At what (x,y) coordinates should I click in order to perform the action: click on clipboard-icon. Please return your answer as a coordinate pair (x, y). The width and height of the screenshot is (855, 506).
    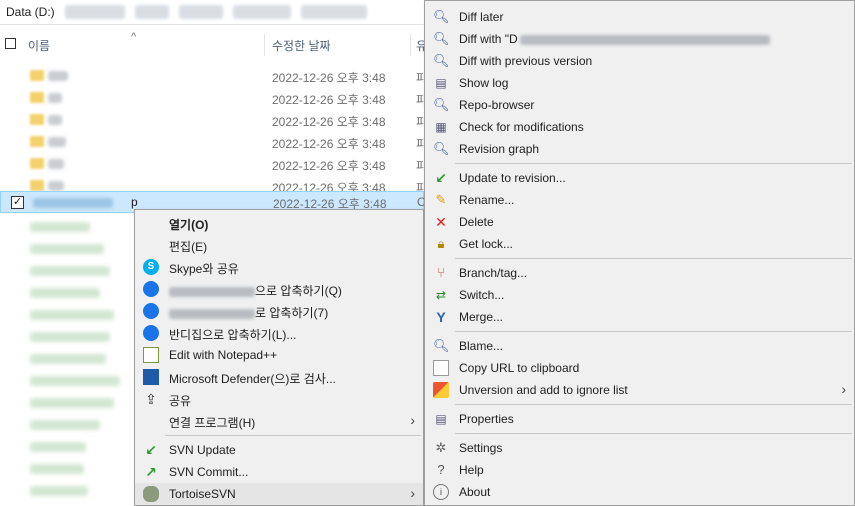
    Looking at the image, I should click on (441, 368).